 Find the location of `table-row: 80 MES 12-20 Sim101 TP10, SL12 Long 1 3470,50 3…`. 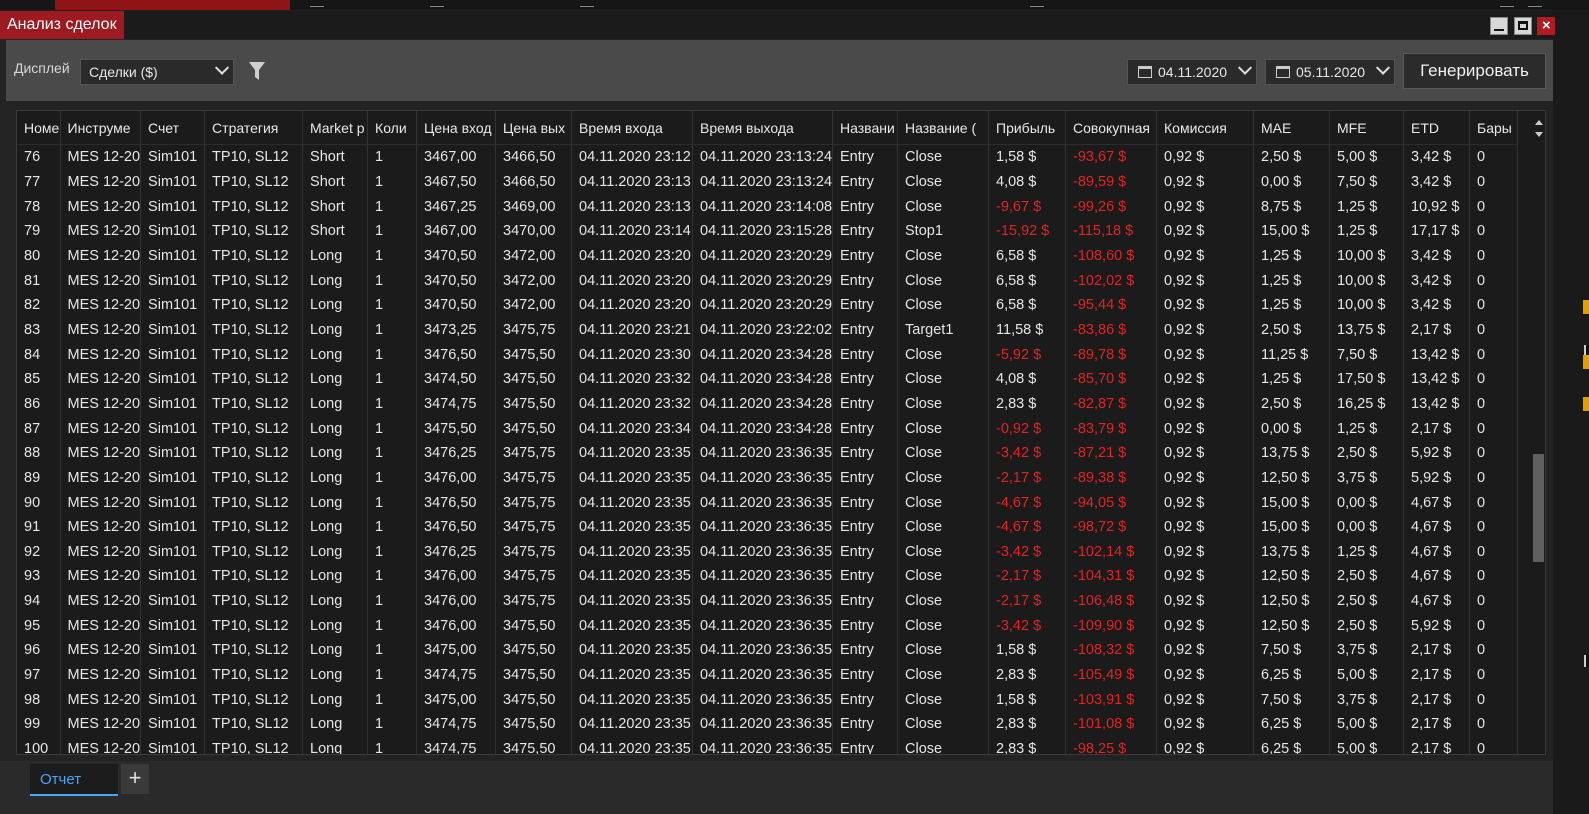

table-row: 80 MES 12-20 Sim101 TP10, SL12 Long 1 3470,50 3… is located at coordinates (768, 256).